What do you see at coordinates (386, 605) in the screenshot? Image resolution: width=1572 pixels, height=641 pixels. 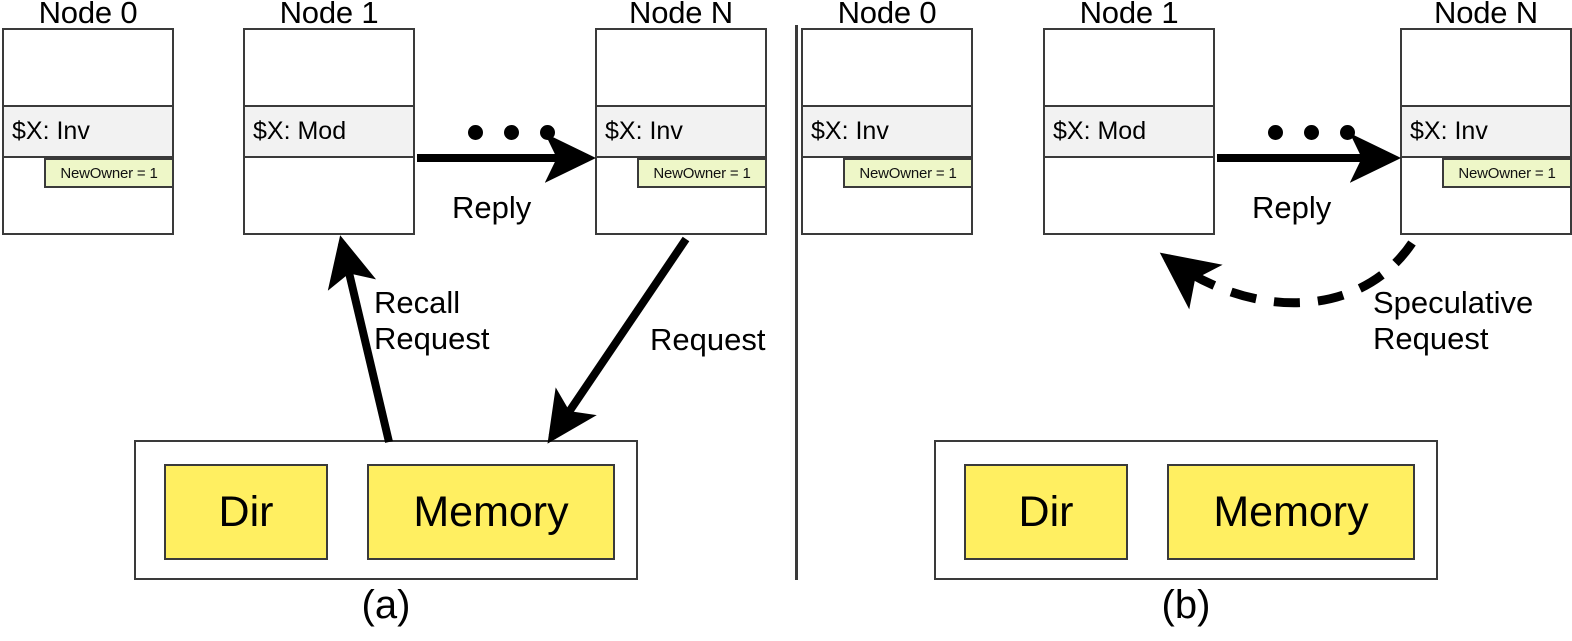 I see `panel-caption-a: (a)` at bounding box center [386, 605].